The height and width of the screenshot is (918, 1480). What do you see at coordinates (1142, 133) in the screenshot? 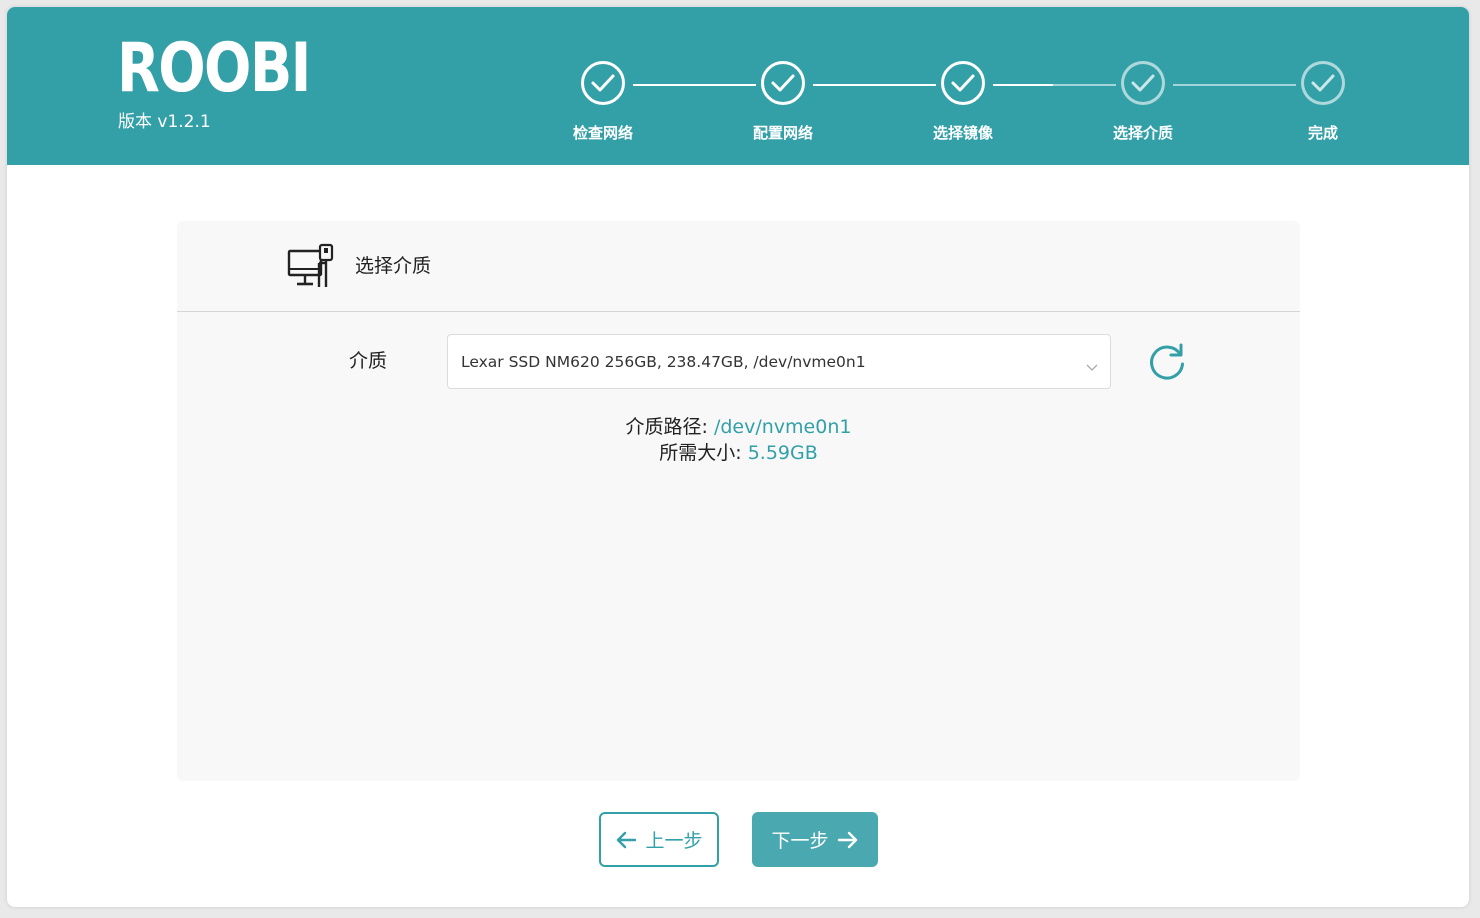
I see `step-label: 选择介质` at bounding box center [1142, 133].